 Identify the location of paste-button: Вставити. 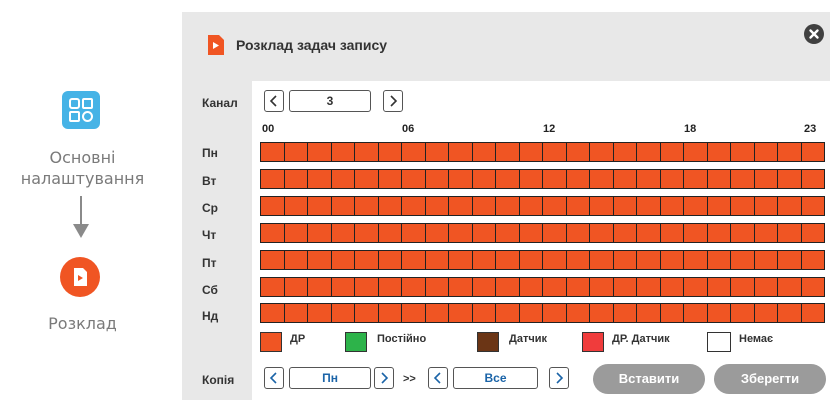
(649, 379).